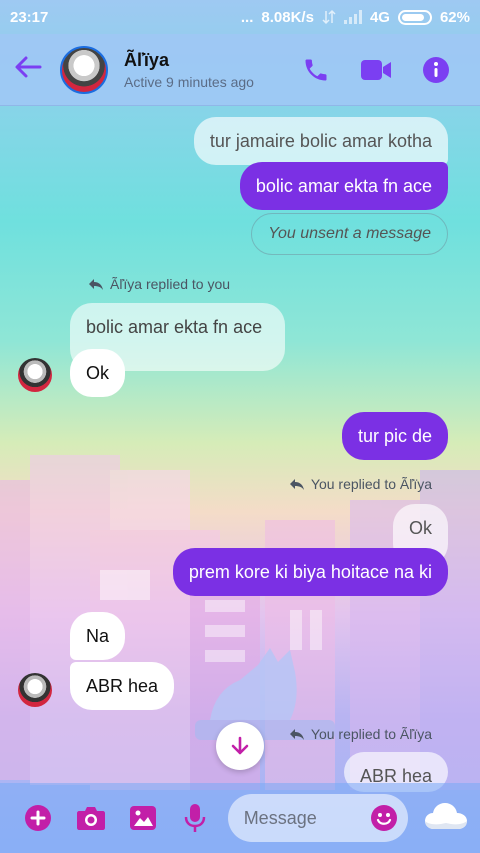 The image size is (480, 853). Describe the element at coordinates (146, 59) in the screenshot. I see `contact-name: Ãľïya` at that location.